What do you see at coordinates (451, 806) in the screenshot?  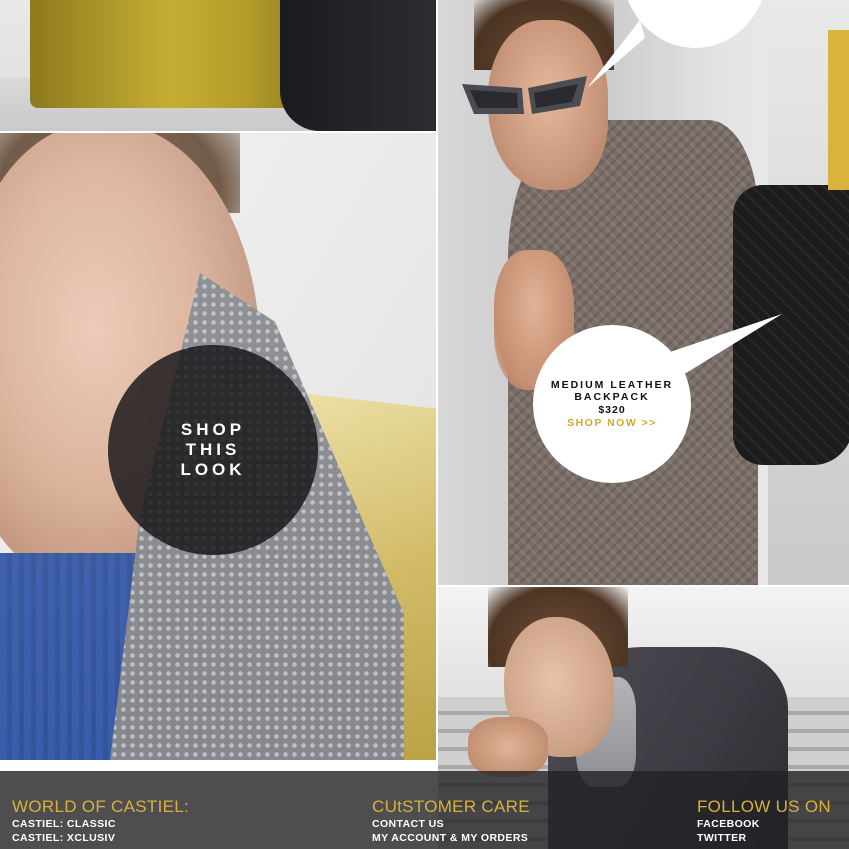 I see `footer-care-heading: CUtSTOMER CARE` at bounding box center [451, 806].